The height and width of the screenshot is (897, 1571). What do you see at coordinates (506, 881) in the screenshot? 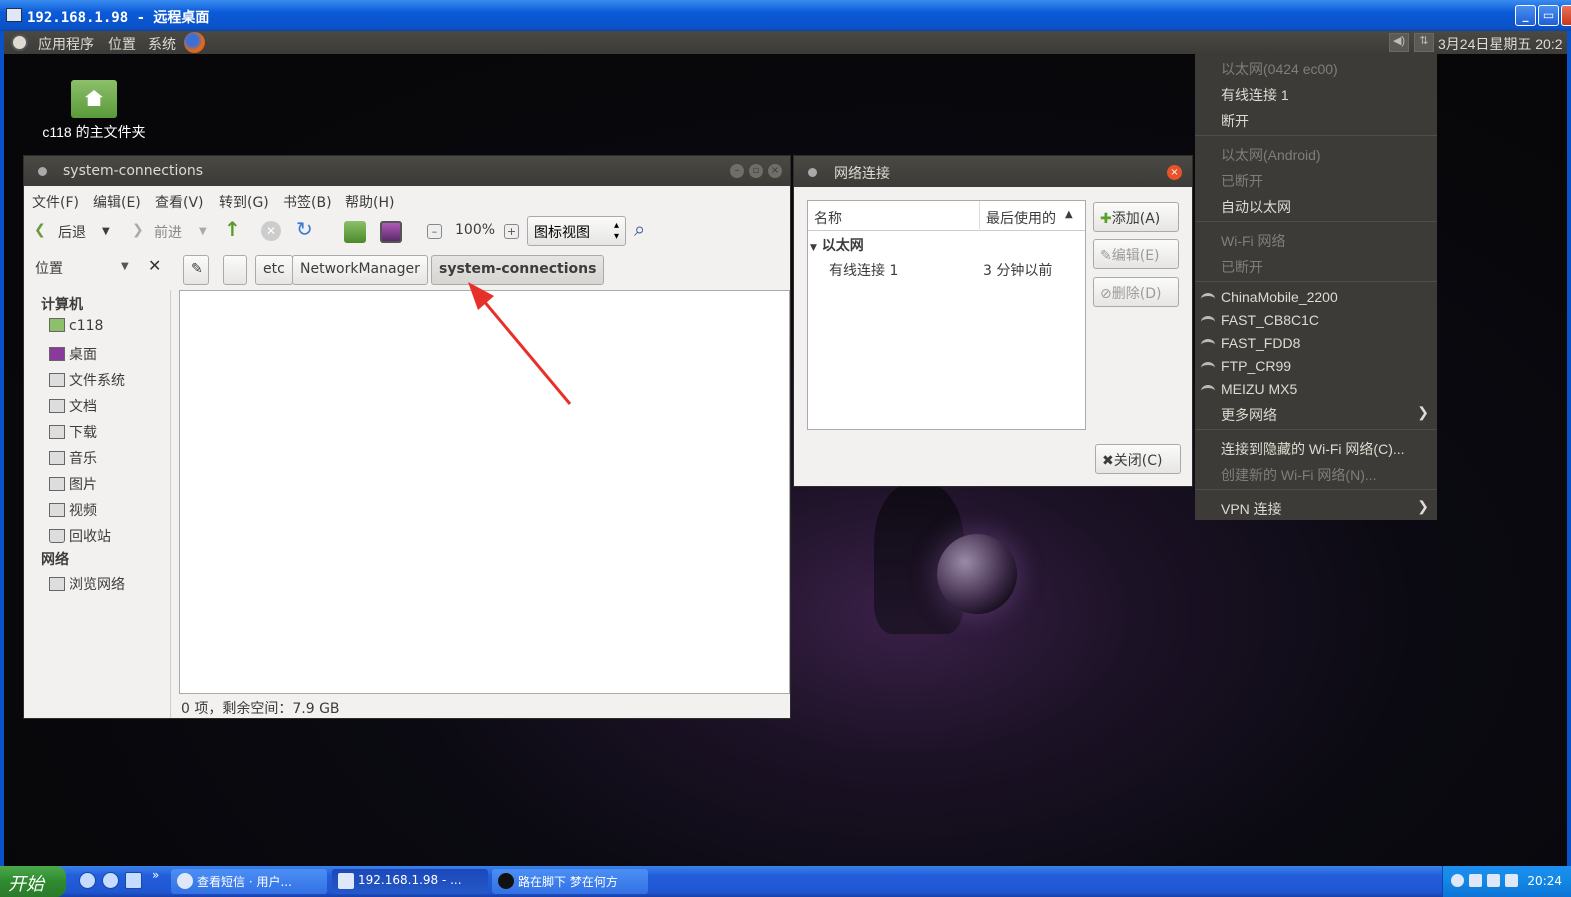
I see `music-player-icon` at bounding box center [506, 881].